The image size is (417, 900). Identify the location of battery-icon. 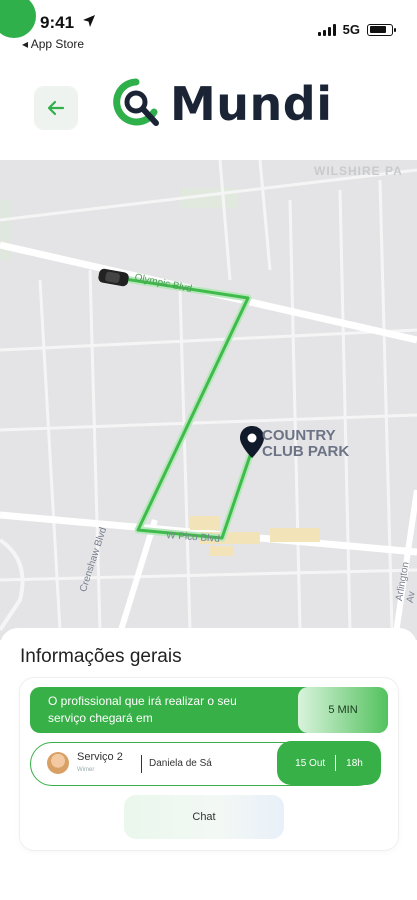
(381, 29).